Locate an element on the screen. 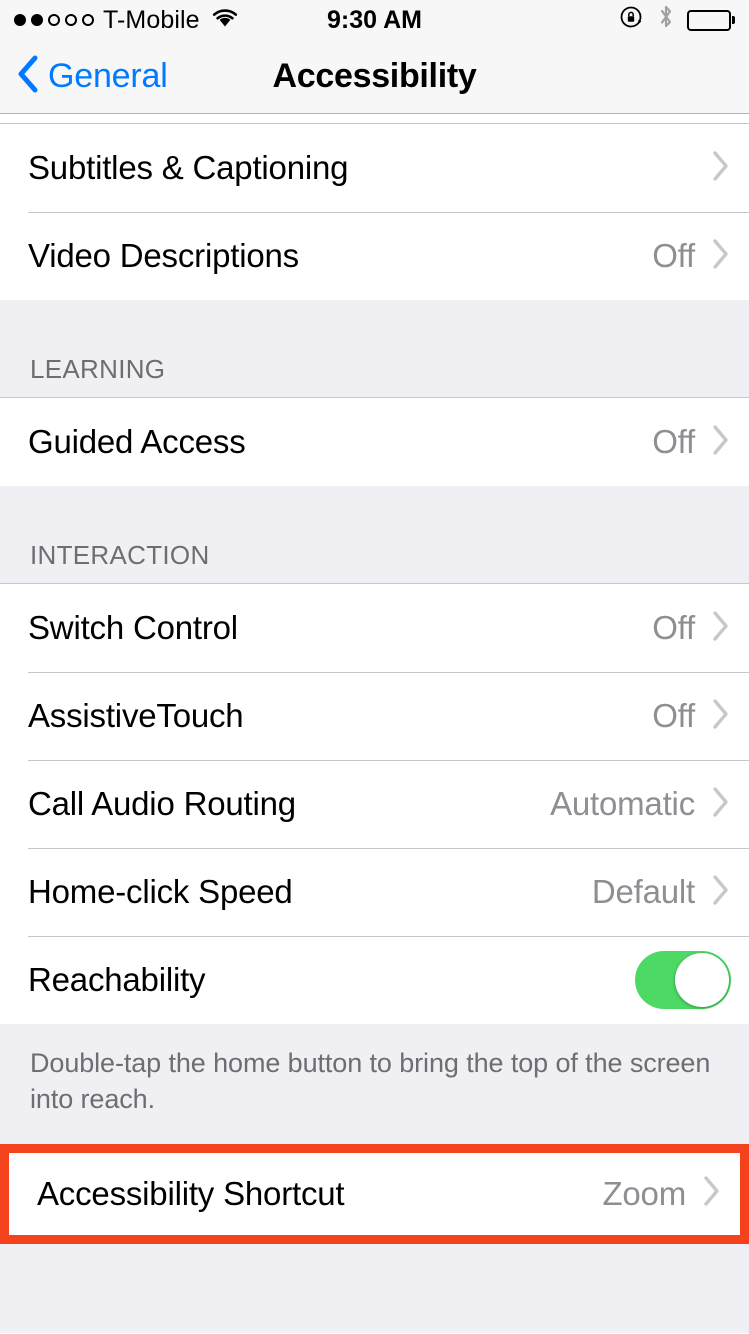  section-header-learning: LEARNING is located at coordinates (374, 349).